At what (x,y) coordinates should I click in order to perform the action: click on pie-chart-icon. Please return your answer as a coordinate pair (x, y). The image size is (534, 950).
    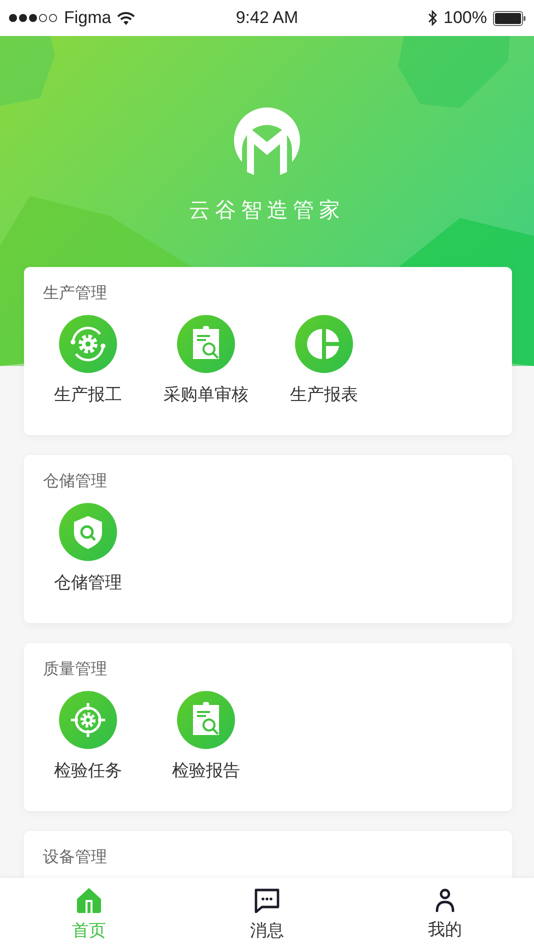
    Looking at the image, I should click on (324, 344).